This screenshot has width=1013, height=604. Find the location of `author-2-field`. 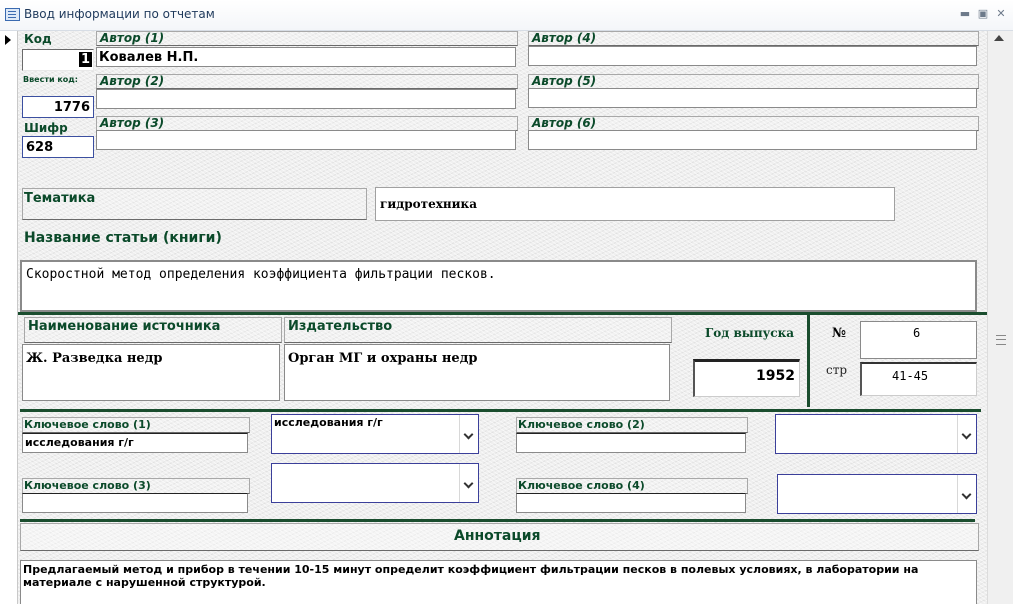

author-2-field is located at coordinates (306, 99).